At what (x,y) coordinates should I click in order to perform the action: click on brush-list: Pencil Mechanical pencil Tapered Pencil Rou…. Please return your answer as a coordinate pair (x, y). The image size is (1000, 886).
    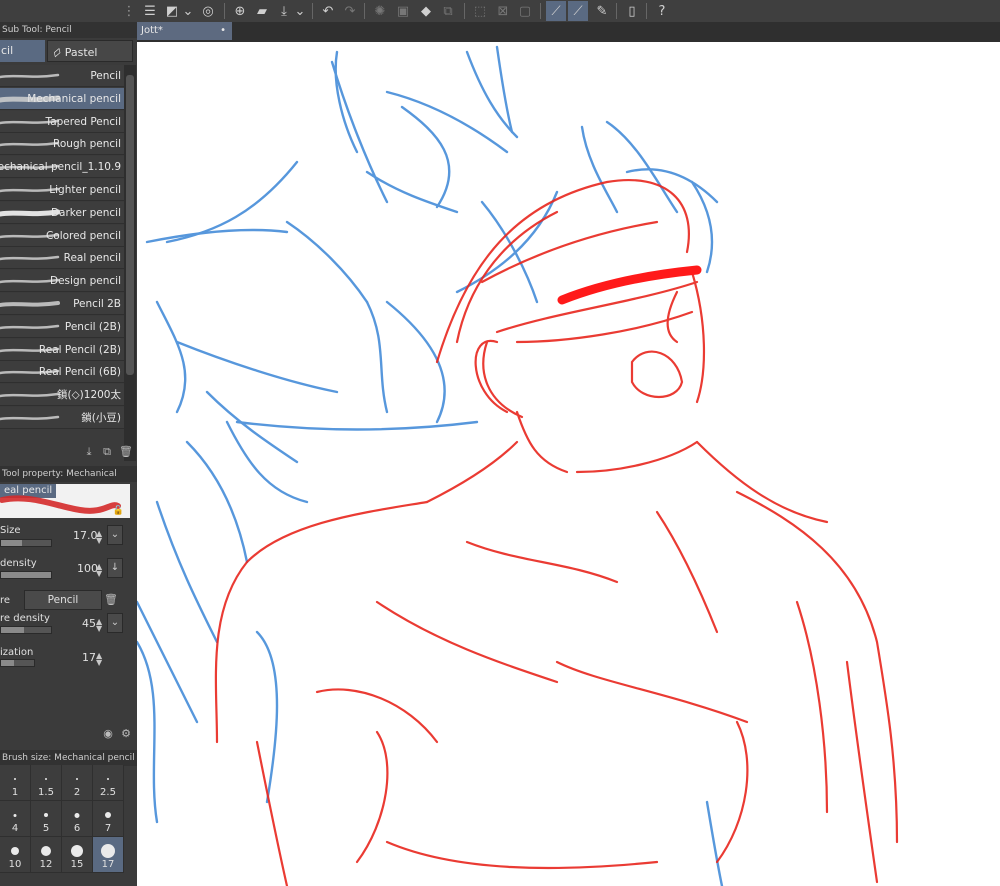
    Looking at the image, I should click on (62, 261).